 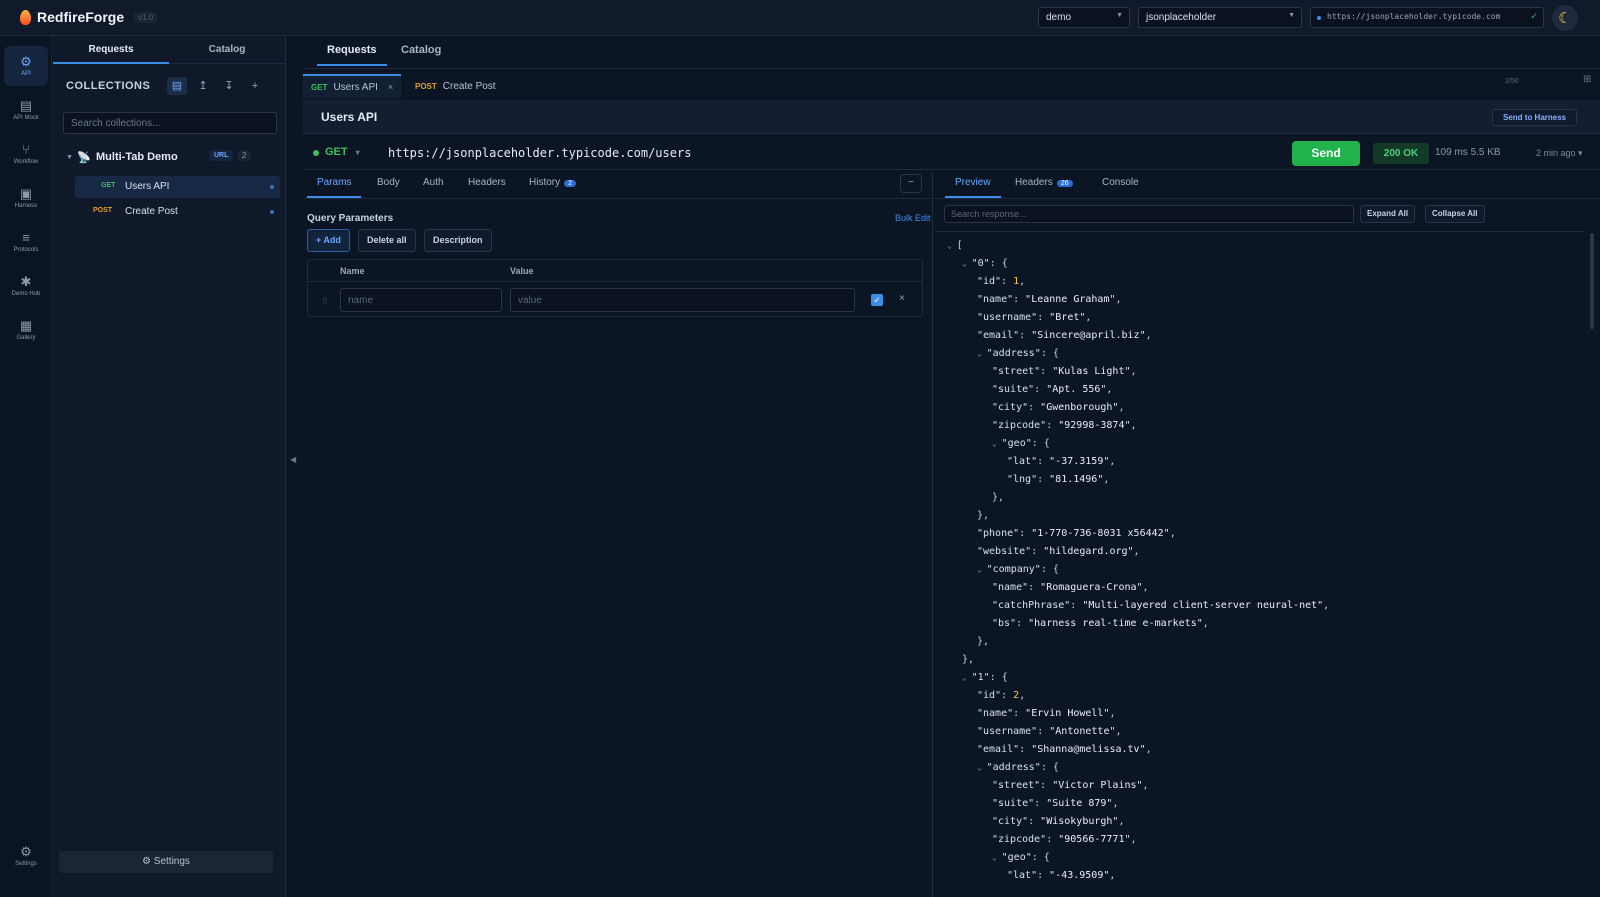 I want to click on json-line: "name": "Ervin Howell",, so click(x=1046, y=713).